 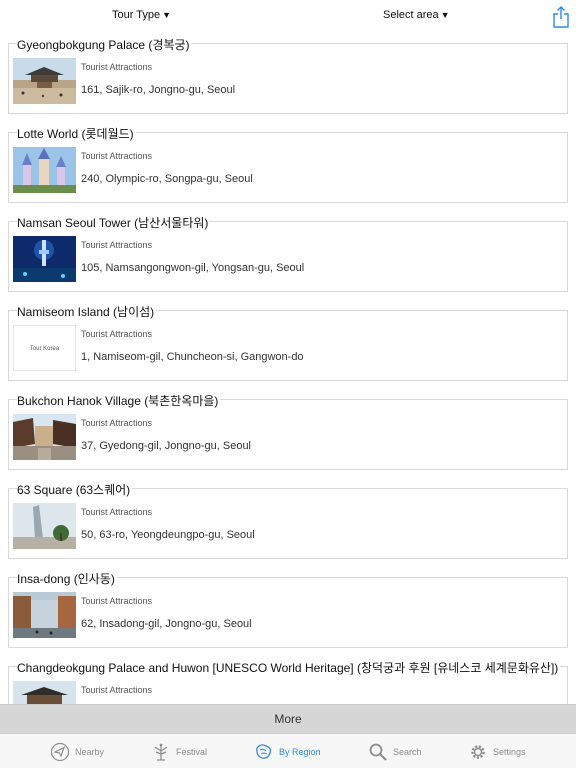 I want to click on place-title: Namiseom Island (남이섬), so click(x=87, y=311).